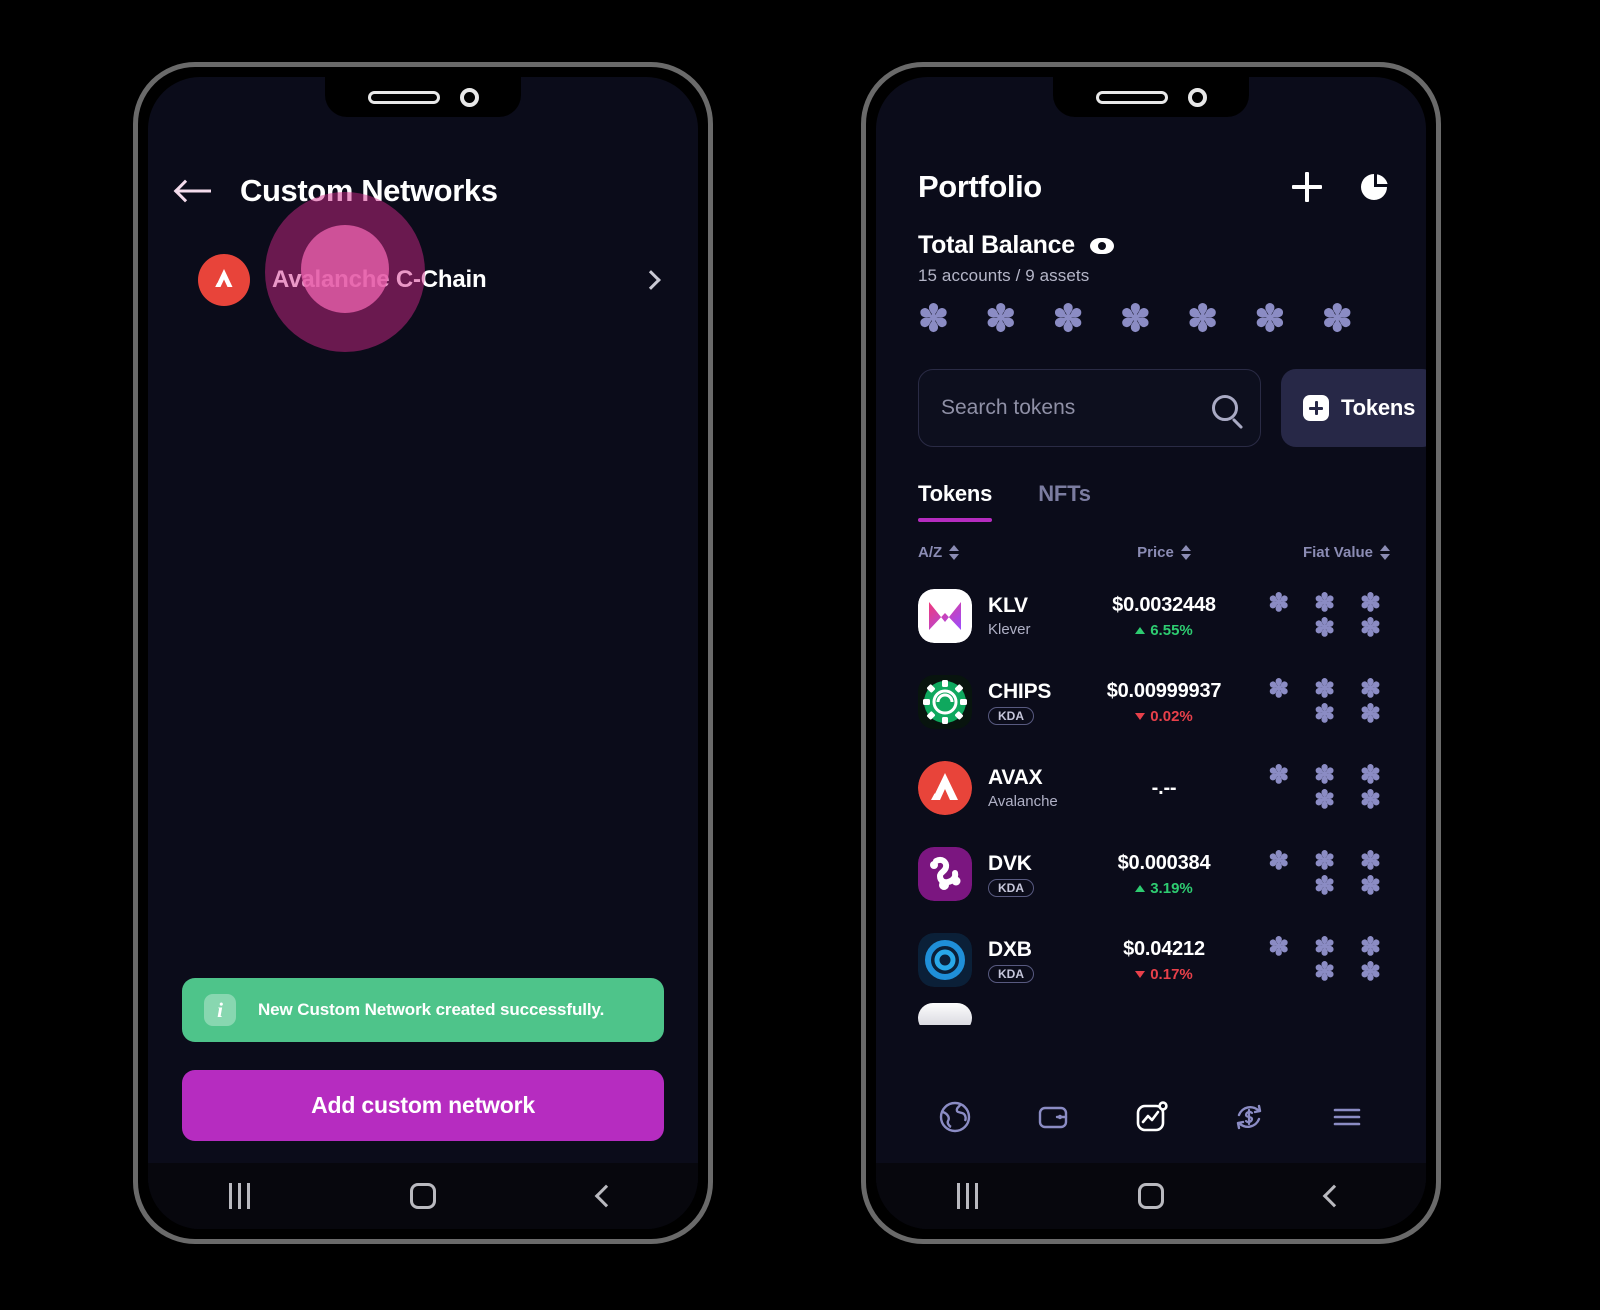 The height and width of the screenshot is (1310, 1600). What do you see at coordinates (1249, 1117) in the screenshot?
I see `nav-swap` at bounding box center [1249, 1117].